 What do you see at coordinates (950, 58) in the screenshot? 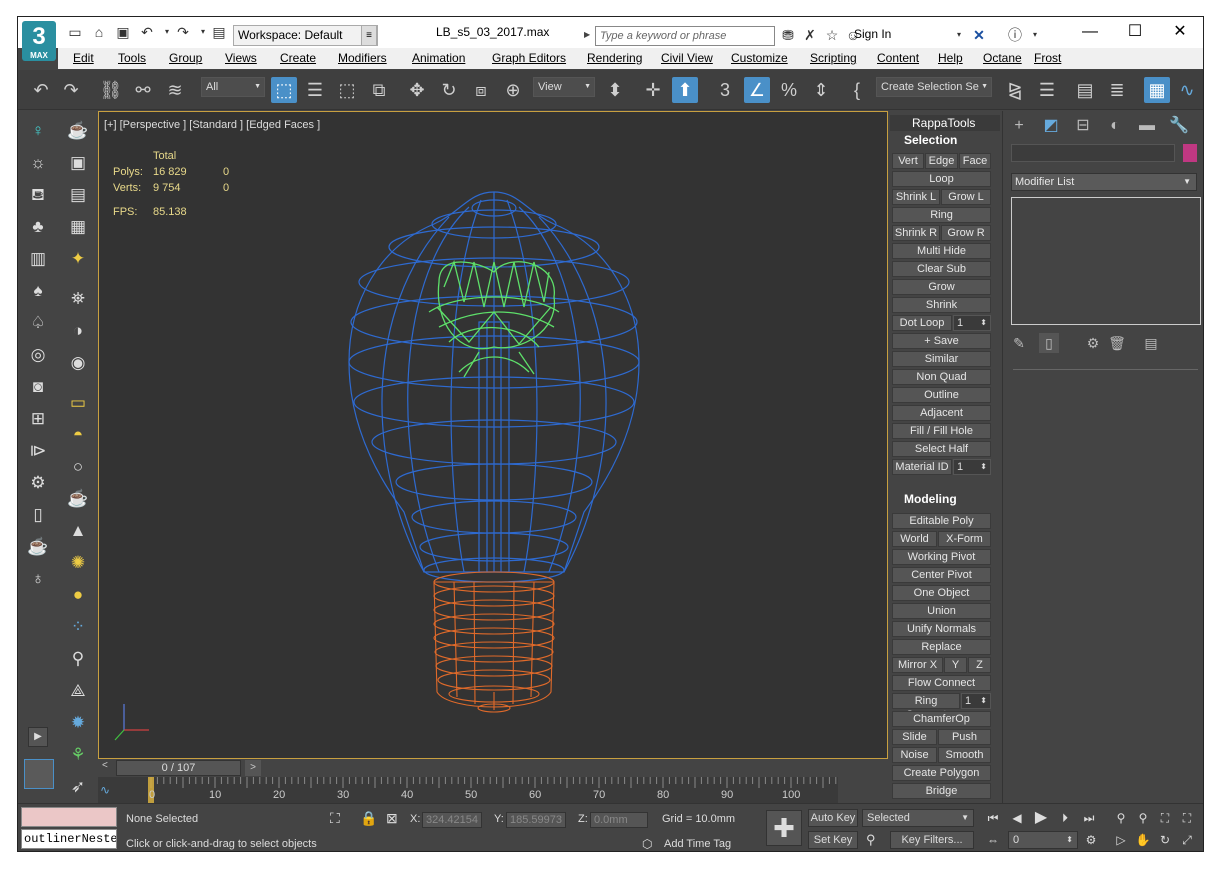
I see `menu-help: Help` at bounding box center [950, 58].